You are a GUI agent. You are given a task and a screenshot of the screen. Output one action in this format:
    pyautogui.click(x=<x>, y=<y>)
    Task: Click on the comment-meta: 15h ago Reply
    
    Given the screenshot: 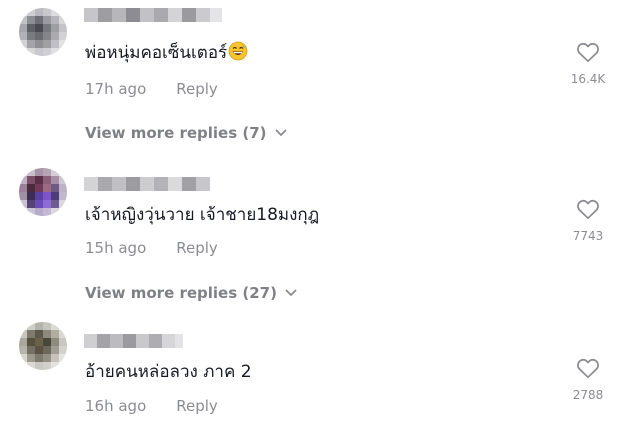 What is the action you would take?
    pyautogui.click(x=151, y=248)
    